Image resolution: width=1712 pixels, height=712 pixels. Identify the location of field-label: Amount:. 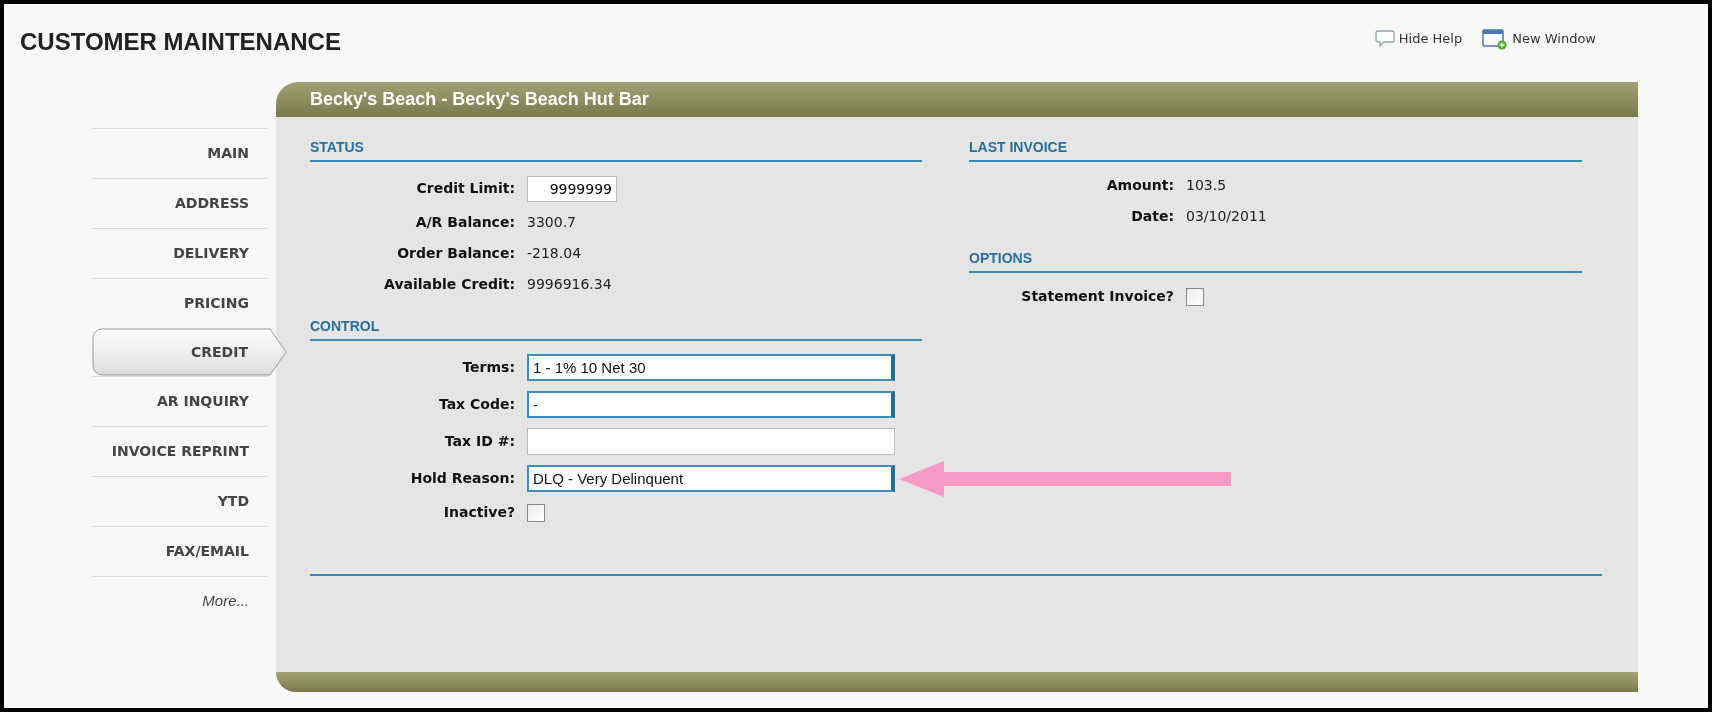
(1140, 185).